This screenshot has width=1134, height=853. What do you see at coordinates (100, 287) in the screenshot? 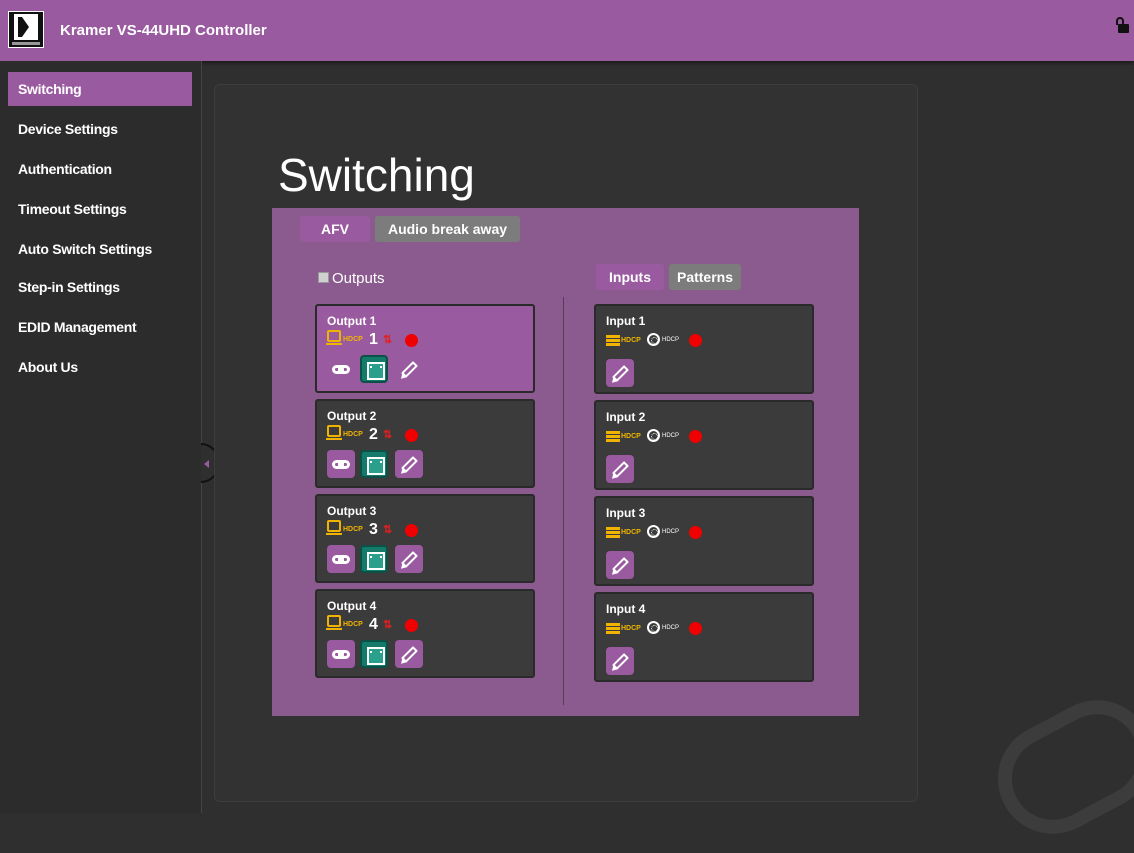
I see `sidebar-item-step-in-settings: Step-in Settings` at bounding box center [100, 287].